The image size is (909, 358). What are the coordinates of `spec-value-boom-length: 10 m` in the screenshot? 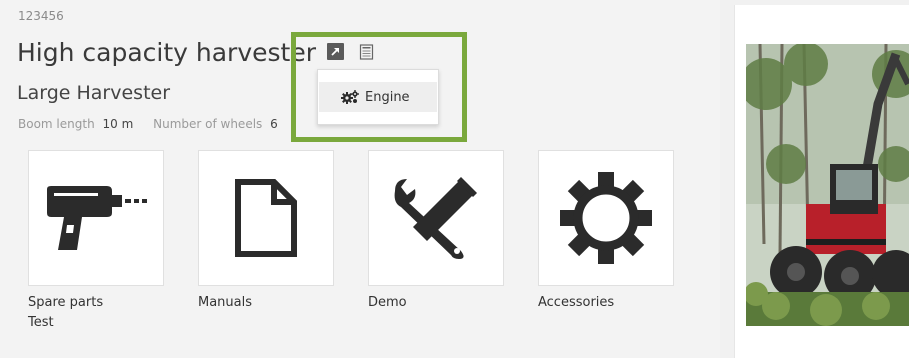 It's located at (118, 124).